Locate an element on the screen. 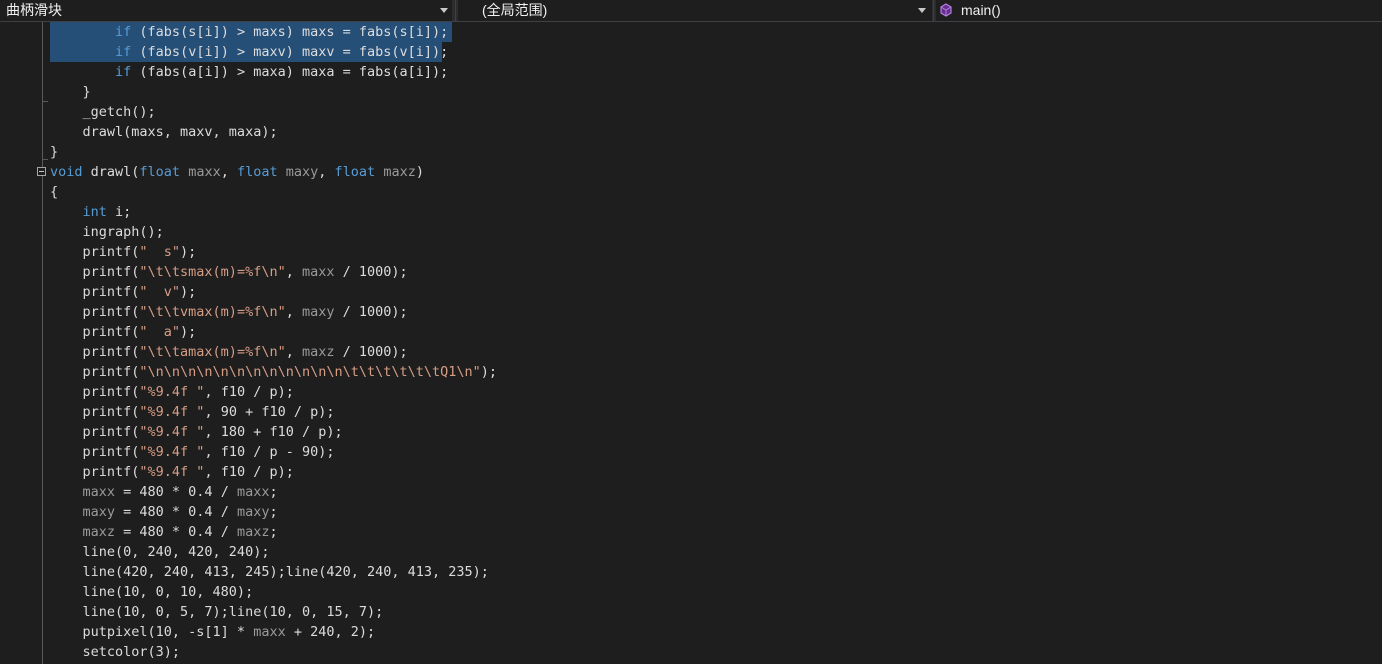 This screenshot has height=664, width=1382. member-dropdown: main() is located at coordinates (1159, 10).